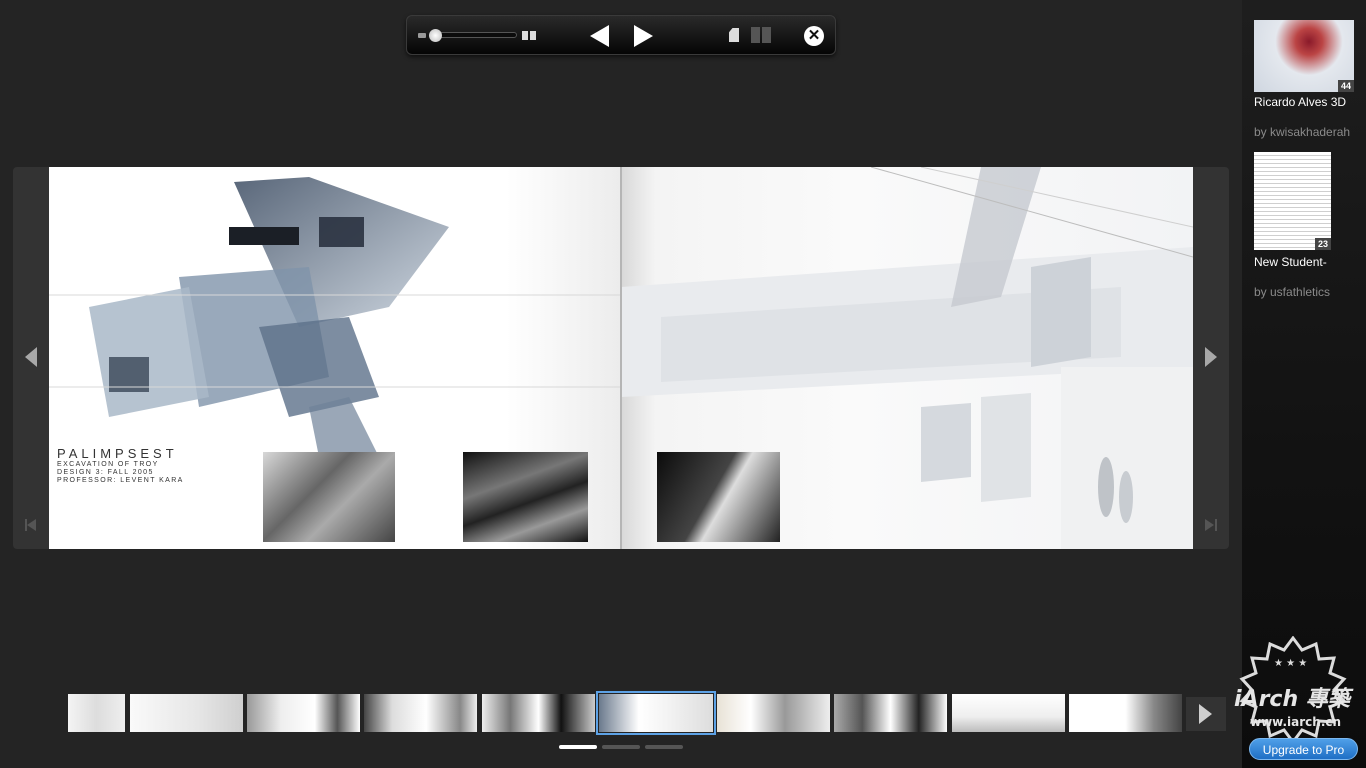 The image size is (1366, 768). I want to click on watermark-brand: iArch 專築, so click(1294, 699).